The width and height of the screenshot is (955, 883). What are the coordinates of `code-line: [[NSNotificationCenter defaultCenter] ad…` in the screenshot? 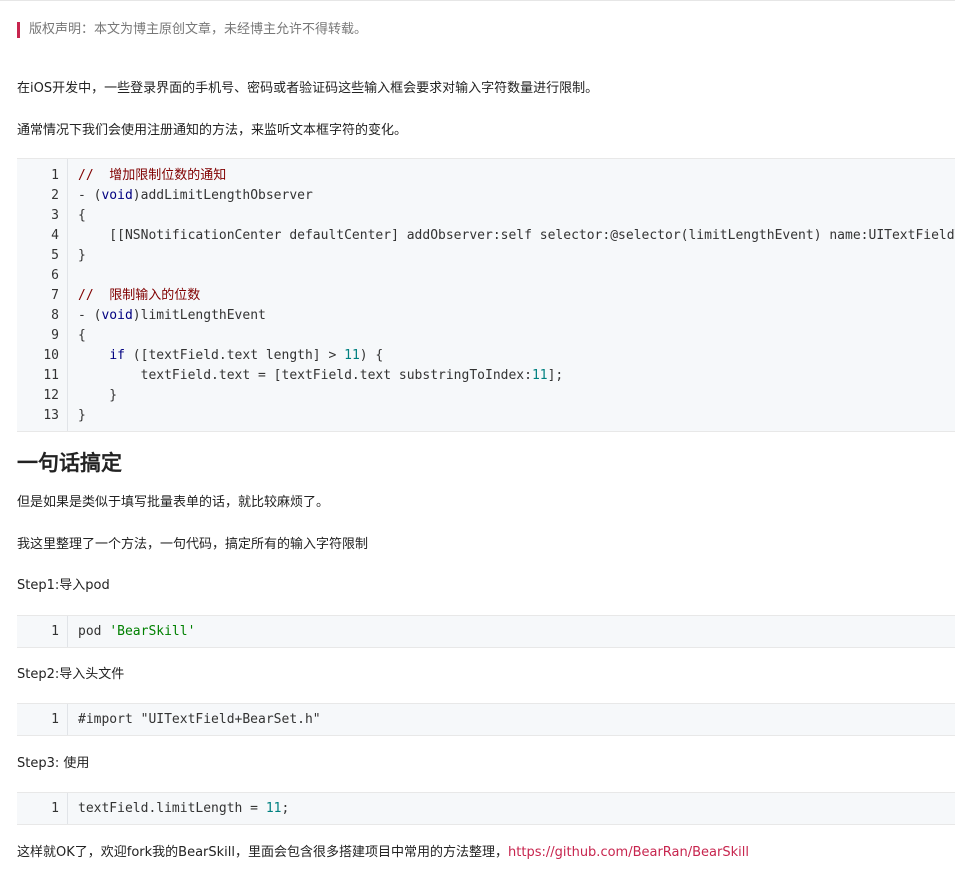 It's located at (532, 235).